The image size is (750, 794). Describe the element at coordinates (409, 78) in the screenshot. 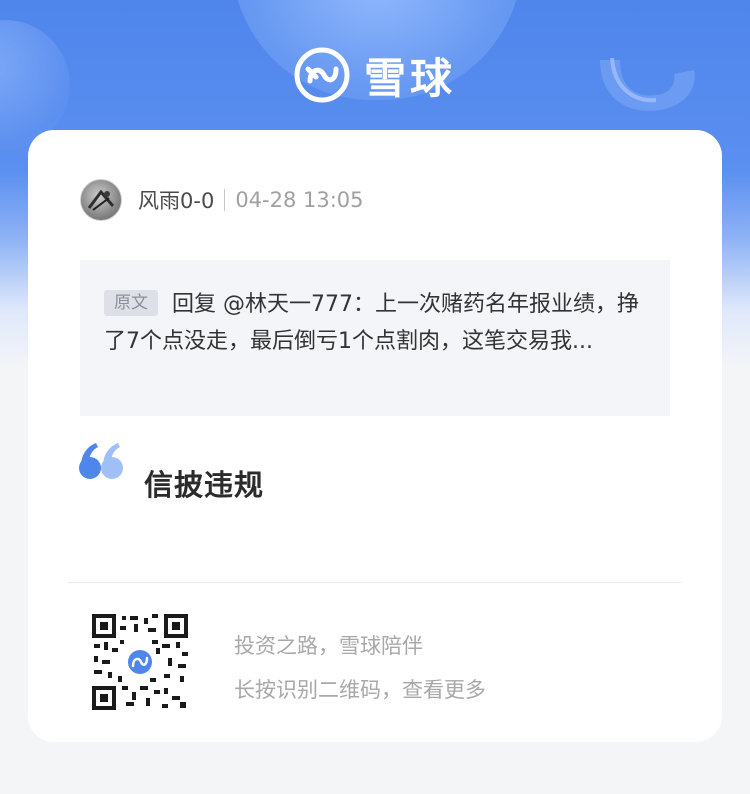

I see `brand-name: 雪球` at that location.